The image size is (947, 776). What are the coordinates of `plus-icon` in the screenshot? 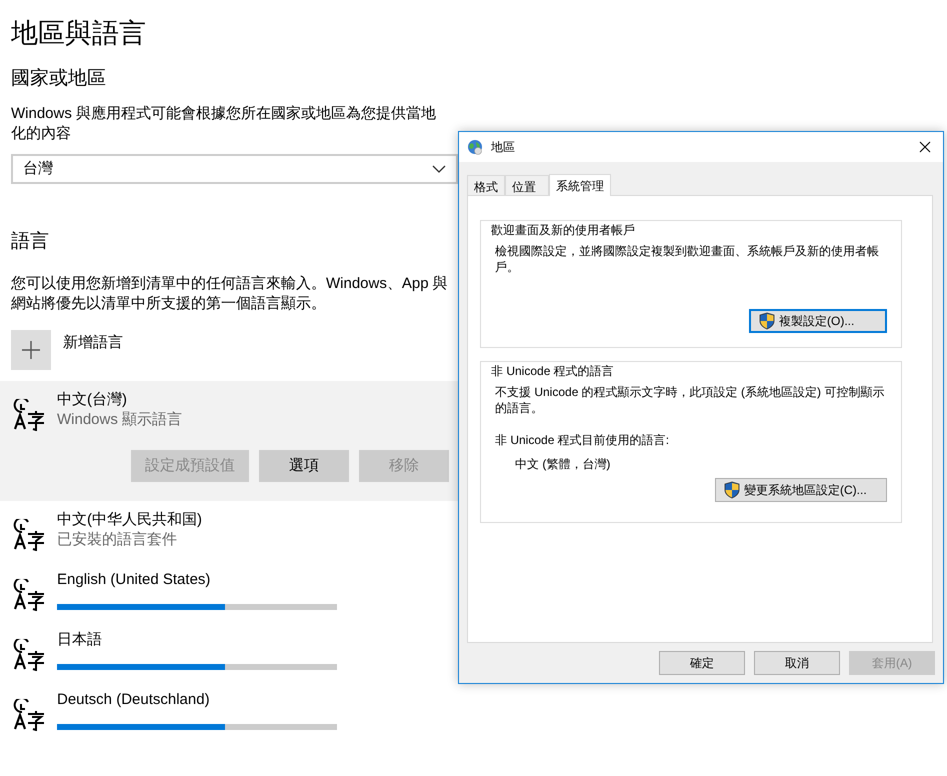 It's located at (31, 350).